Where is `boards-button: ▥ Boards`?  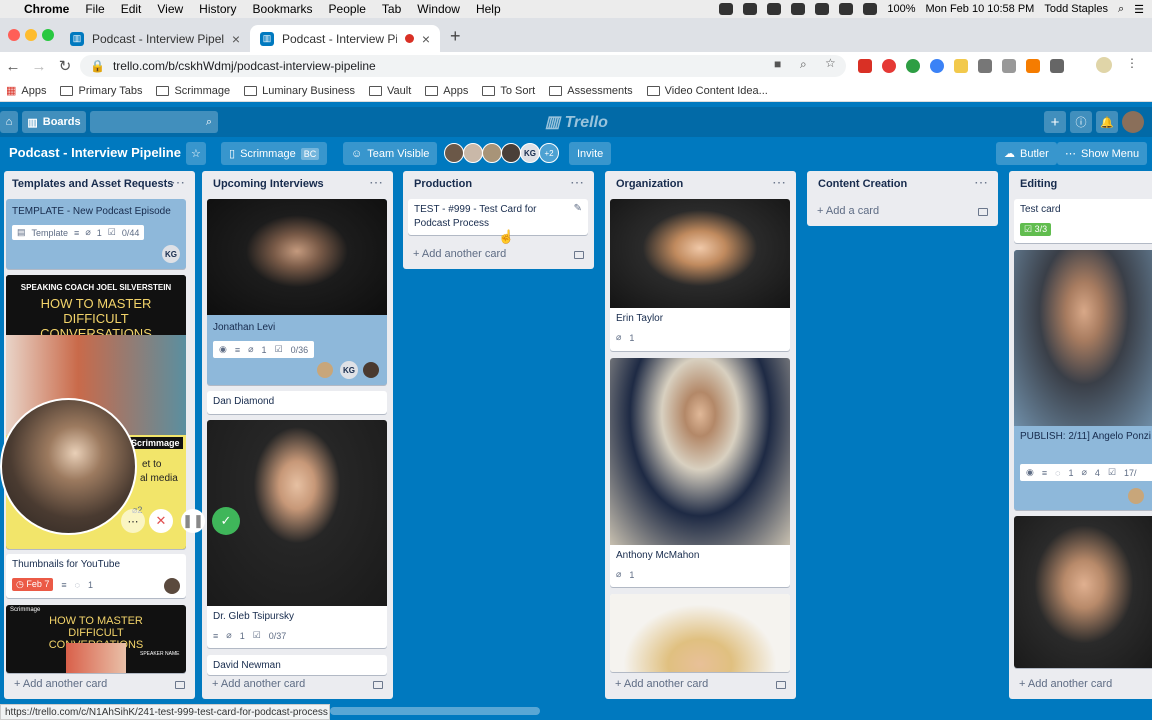
boards-button: ▥ Boards is located at coordinates (54, 122).